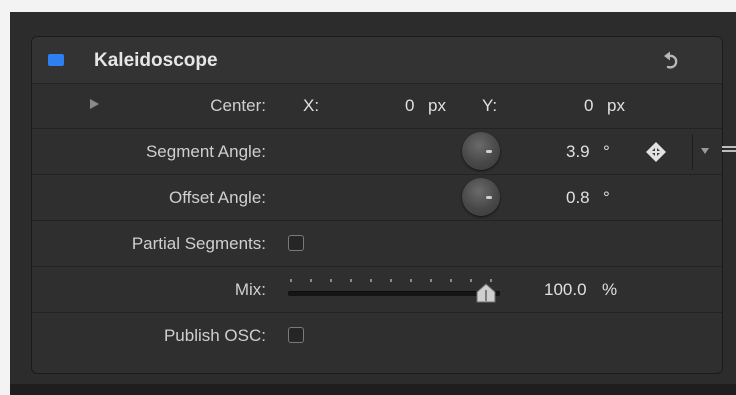 The width and height of the screenshot is (736, 395). I want to click on mix-value: 100.0, so click(565, 289).